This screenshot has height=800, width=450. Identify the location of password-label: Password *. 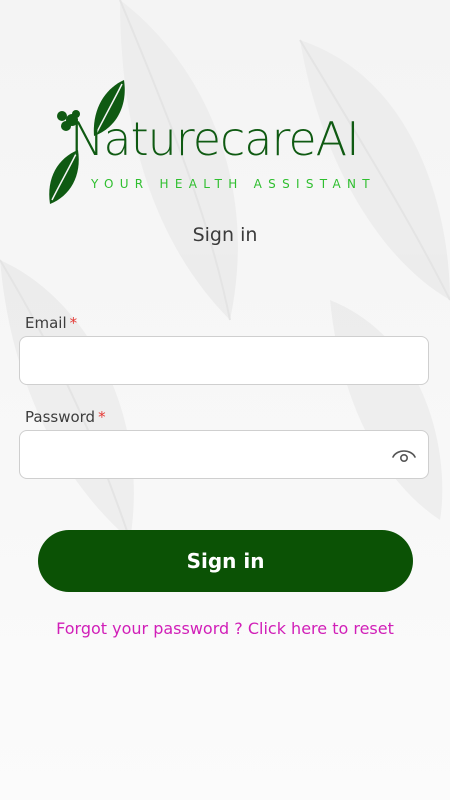
(65, 417).